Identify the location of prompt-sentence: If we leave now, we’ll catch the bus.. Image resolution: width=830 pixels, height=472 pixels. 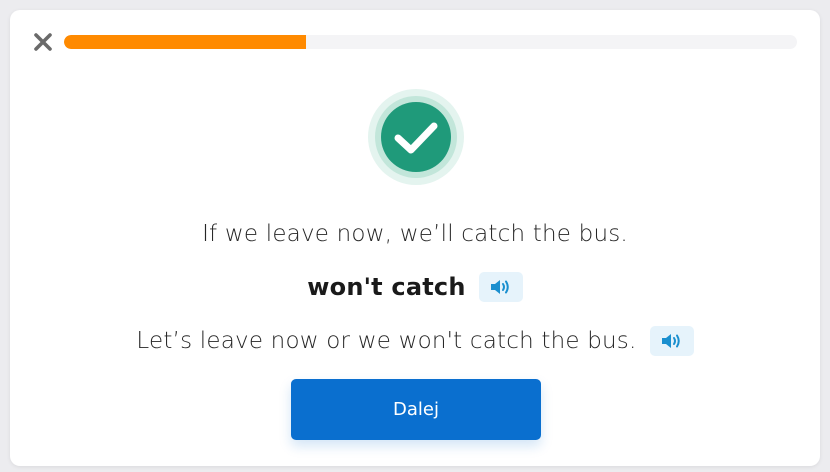
(415, 234).